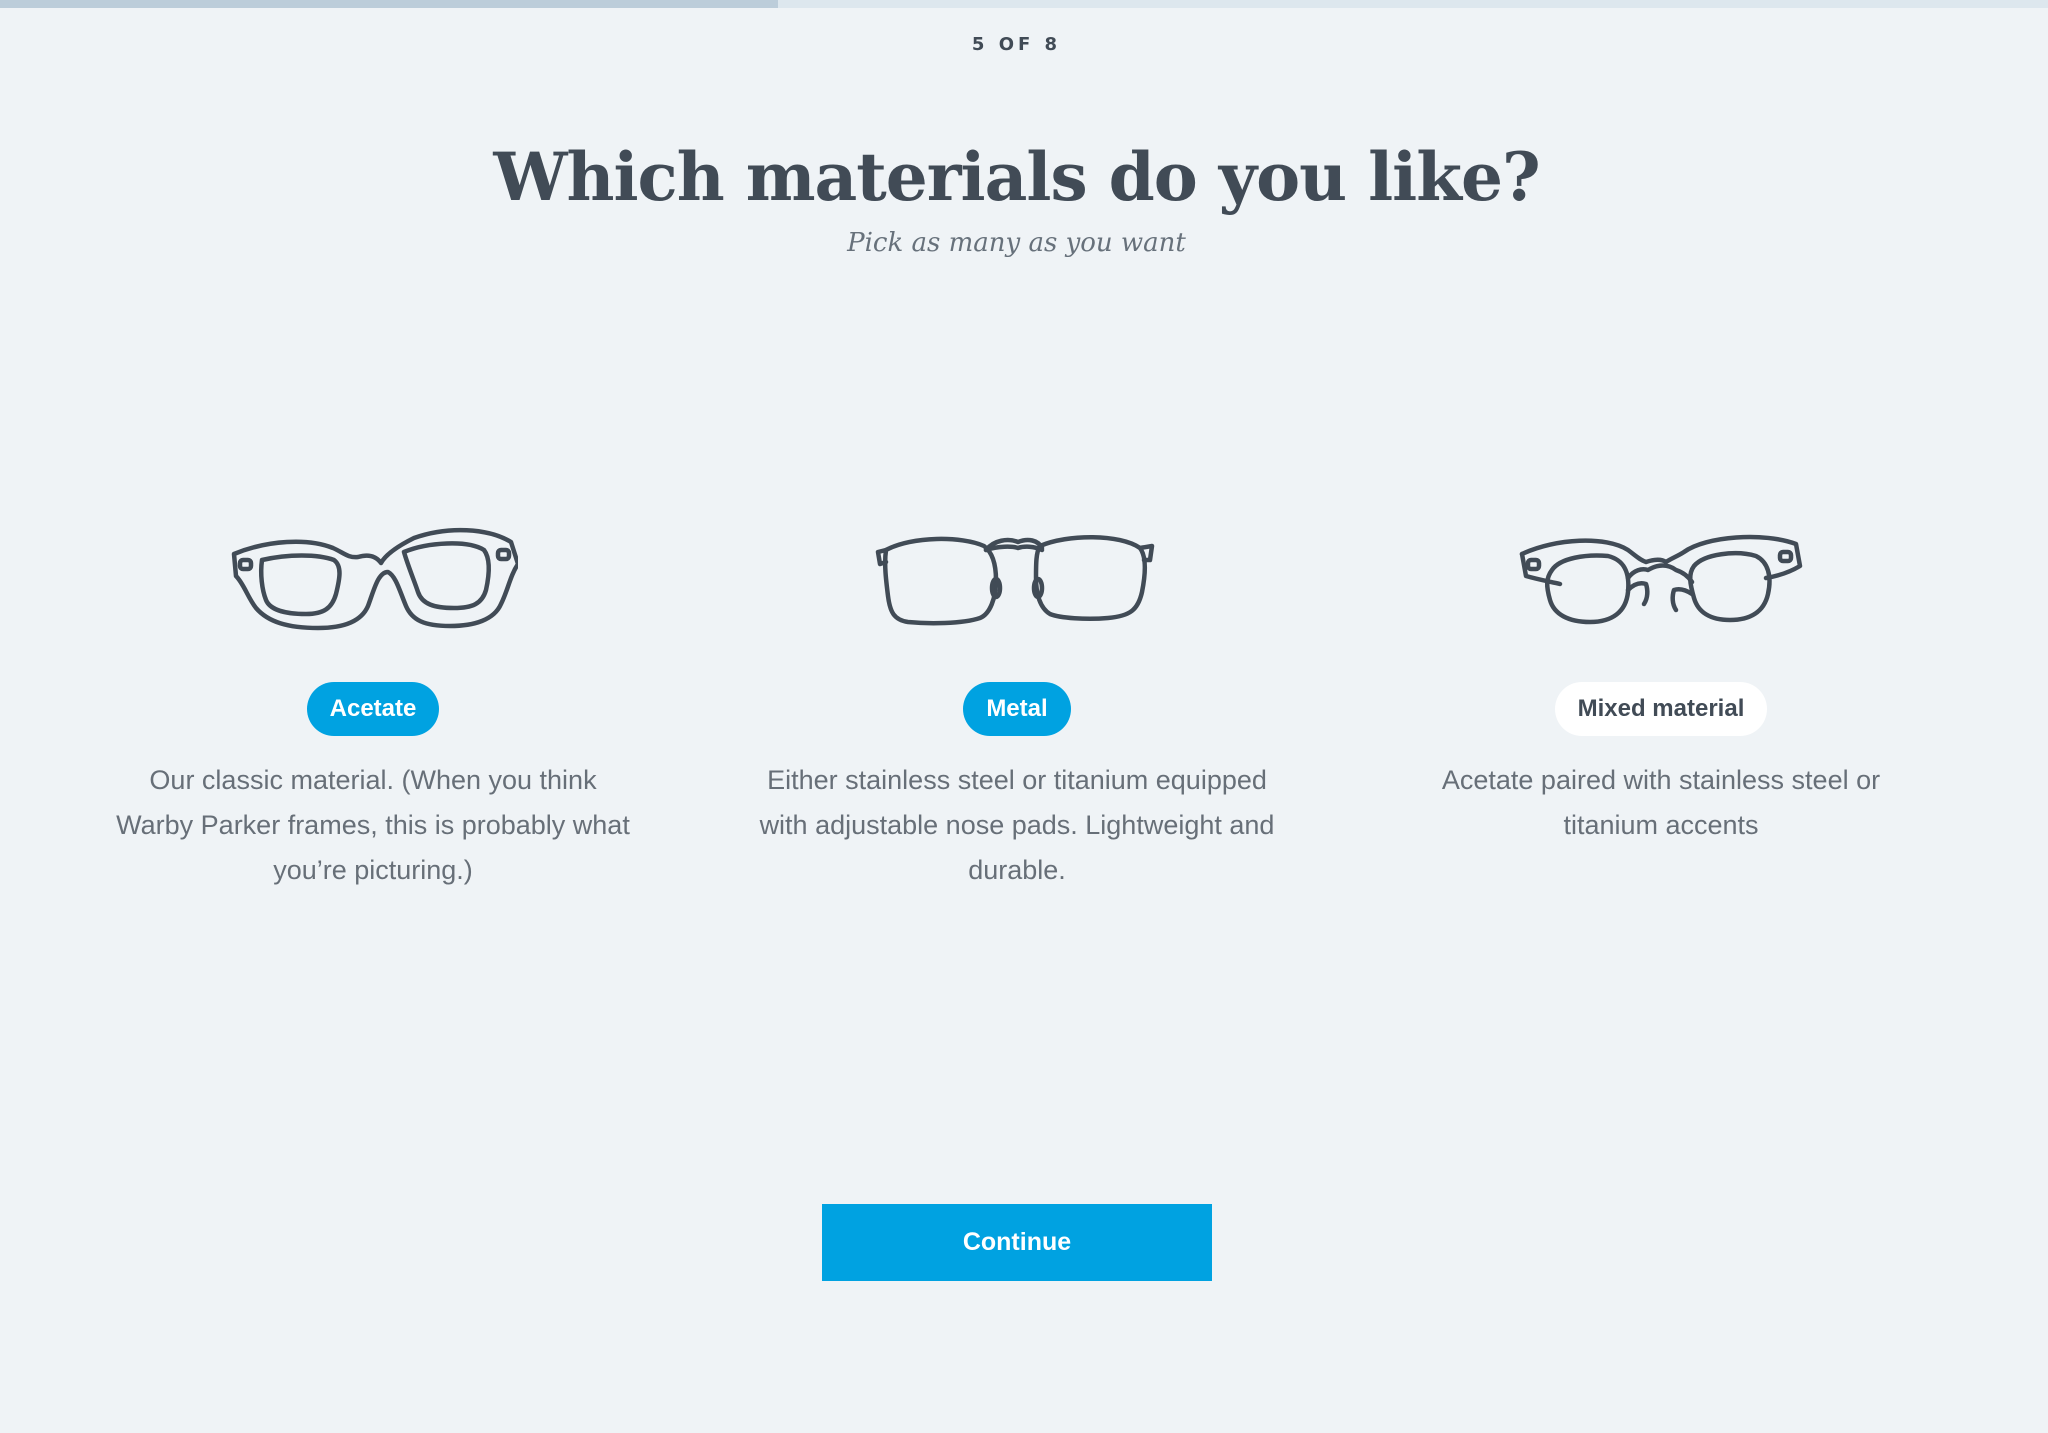  What do you see at coordinates (389, 4) in the screenshot?
I see `progress-bar-fill` at bounding box center [389, 4].